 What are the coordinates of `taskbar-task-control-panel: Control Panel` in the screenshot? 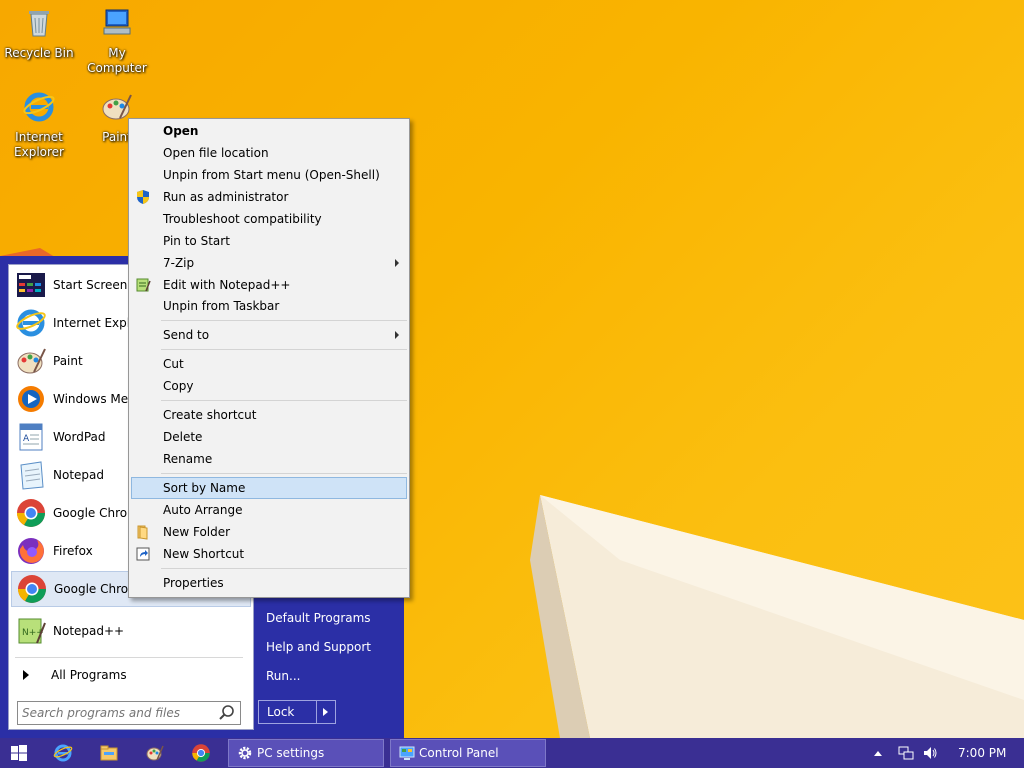 It's located at (468, 753).